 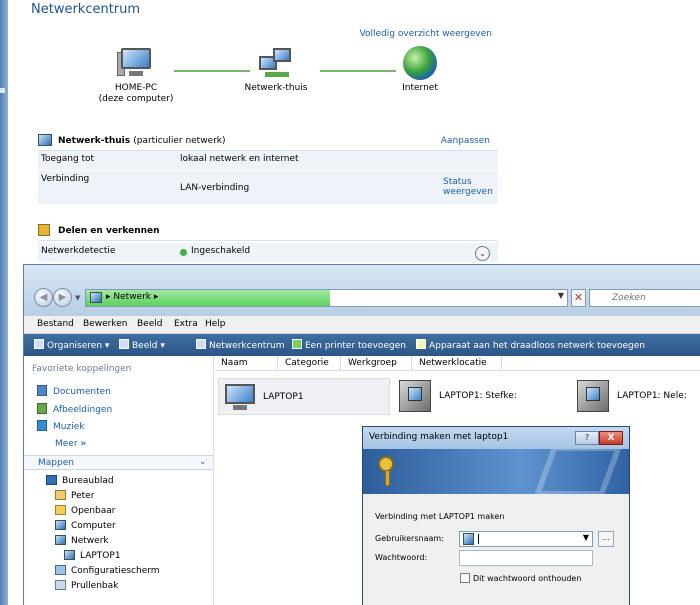 What do you see at coordinates (372, 363) in the screenshot?
I see `column-workgroup: Werkgroep` at bounding box center [372, 363].